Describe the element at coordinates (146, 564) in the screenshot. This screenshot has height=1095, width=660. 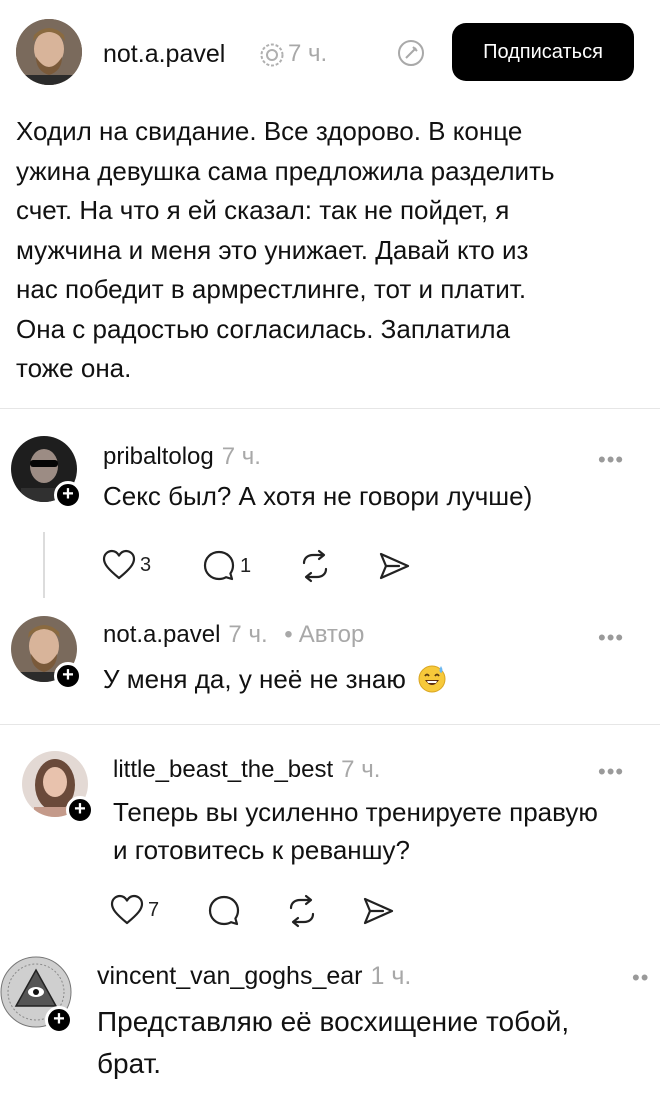
I see `like-count: 3` at that location.